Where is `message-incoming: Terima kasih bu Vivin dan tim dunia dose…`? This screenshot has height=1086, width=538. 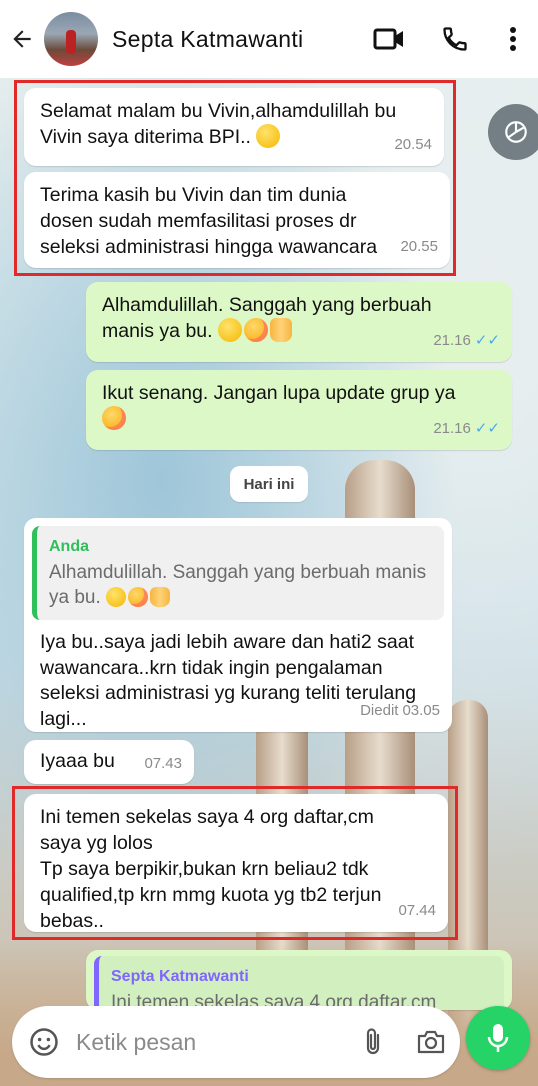 message-incoming: Terima kasih bu Vivin dan tim dunia dose… is located at coordinates (237, 220).